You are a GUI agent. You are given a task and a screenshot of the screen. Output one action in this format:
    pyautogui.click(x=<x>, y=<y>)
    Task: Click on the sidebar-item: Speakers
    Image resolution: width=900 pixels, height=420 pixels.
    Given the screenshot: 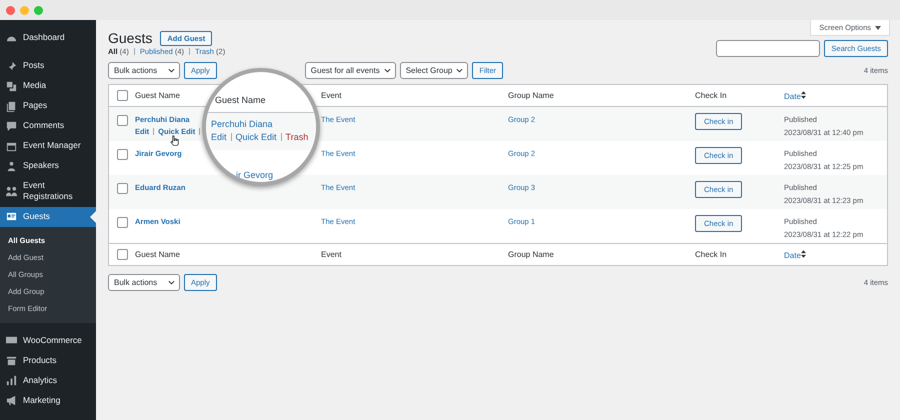 What is the action you would take?
    pyautogui.click(x=48, y=166)
    